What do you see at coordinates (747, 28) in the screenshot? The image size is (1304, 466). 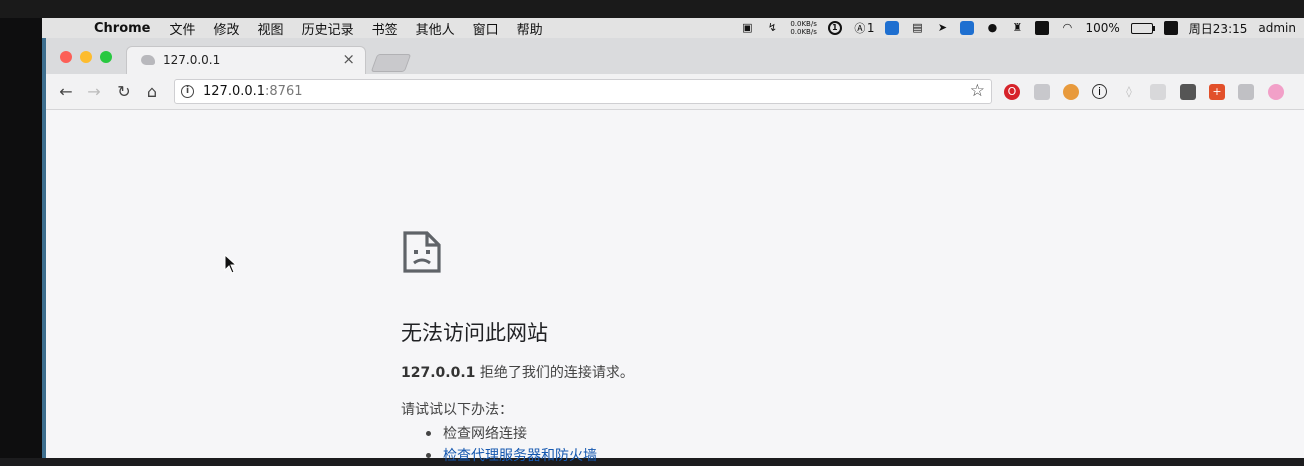 I see `screen-record-icon: ▣` at bounding box center [747, 28].